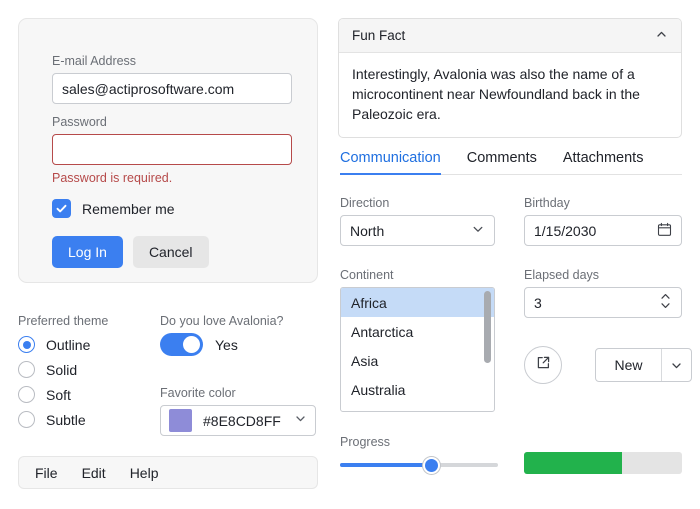  I want to click on password-field, so click(172, 149).